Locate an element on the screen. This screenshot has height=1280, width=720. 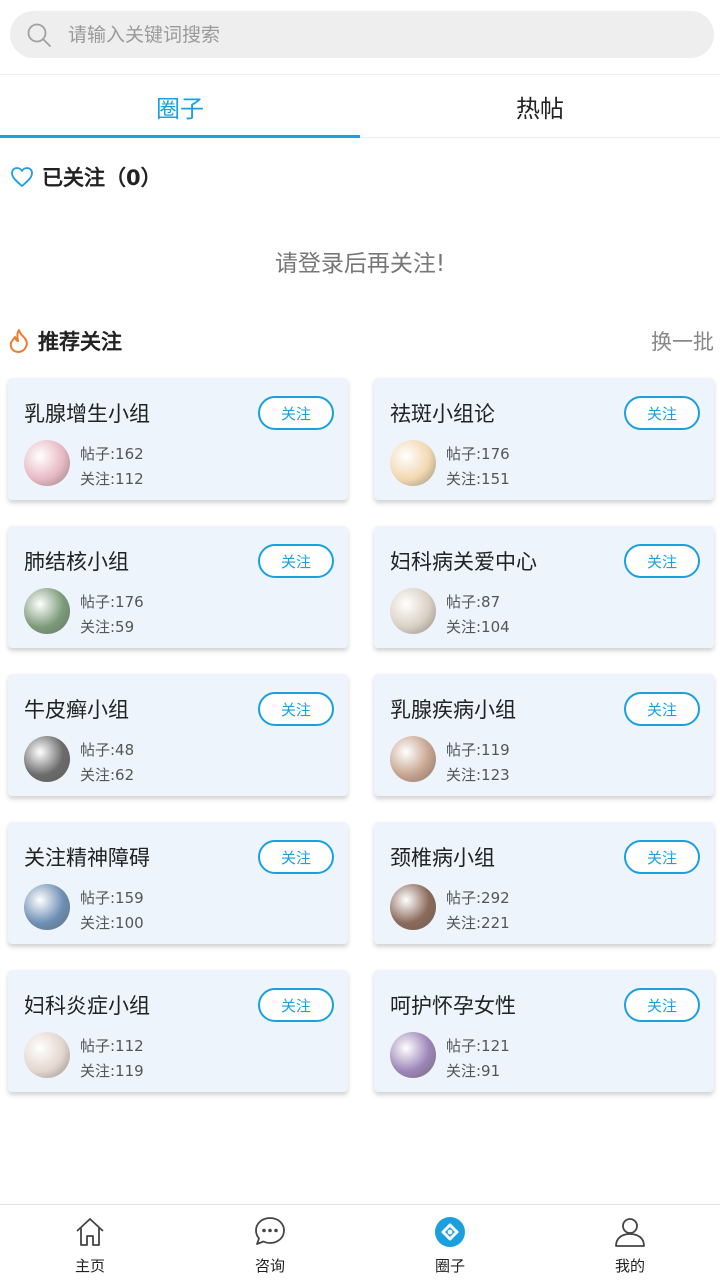
post-count: 帖子:119 is located at coordinates (478, 750).